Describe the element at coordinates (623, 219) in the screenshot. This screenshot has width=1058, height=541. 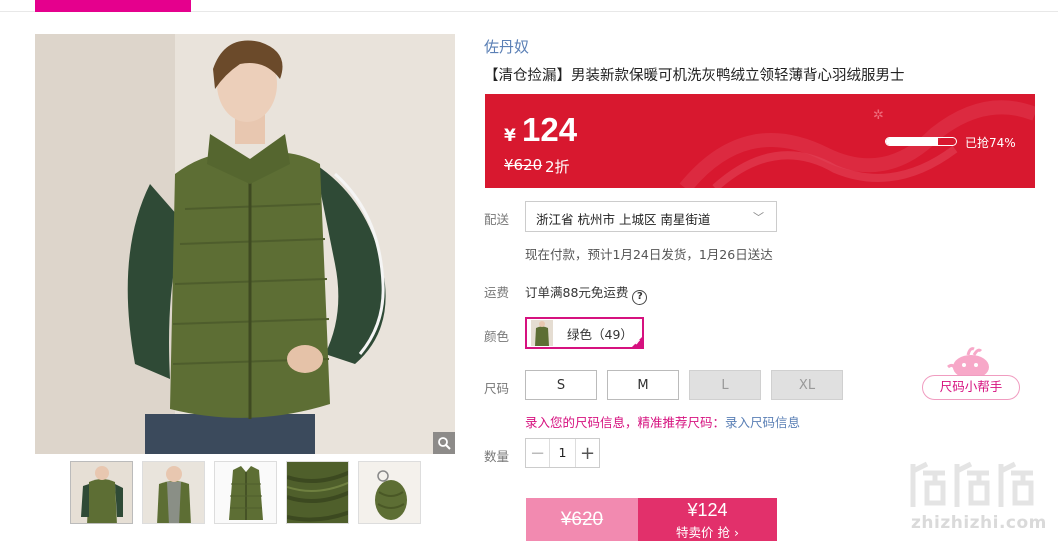
I see `delivery-address-value: 浙江省 杭州市 上城区 南星街道` at that location.